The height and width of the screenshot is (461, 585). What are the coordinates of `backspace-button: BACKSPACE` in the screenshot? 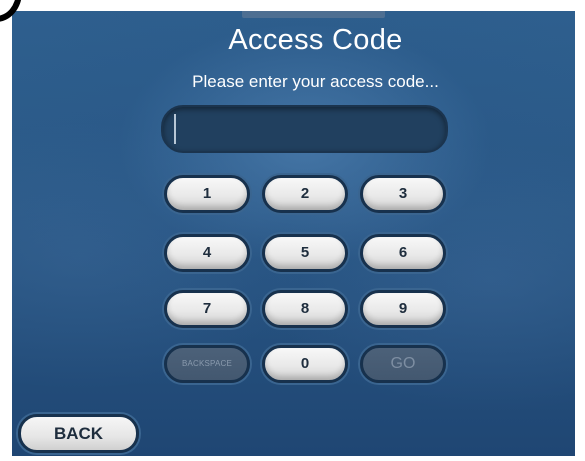 It's located at (207, 364).